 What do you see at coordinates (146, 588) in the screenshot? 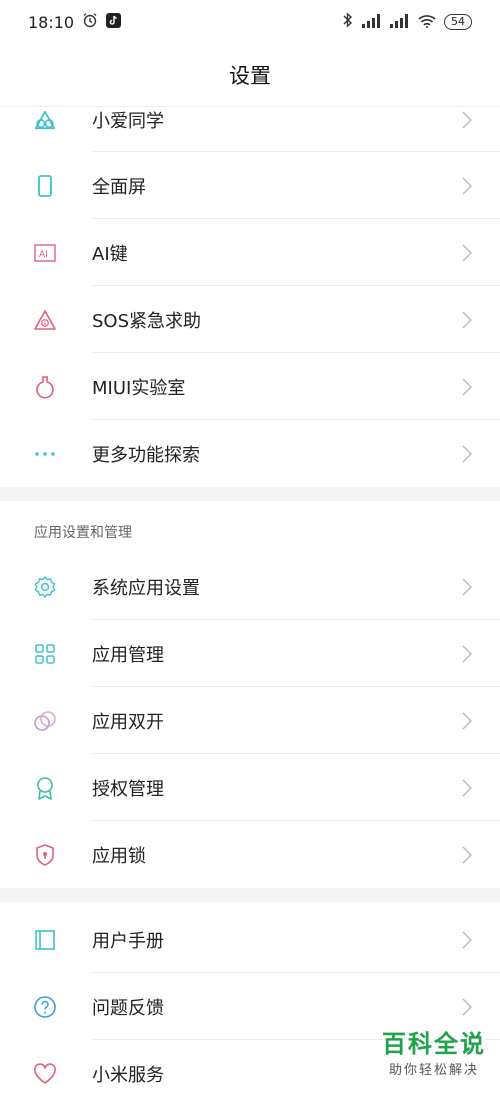
I see `settings-item-label: 系统应用设置` at bounding box center [146, 588].